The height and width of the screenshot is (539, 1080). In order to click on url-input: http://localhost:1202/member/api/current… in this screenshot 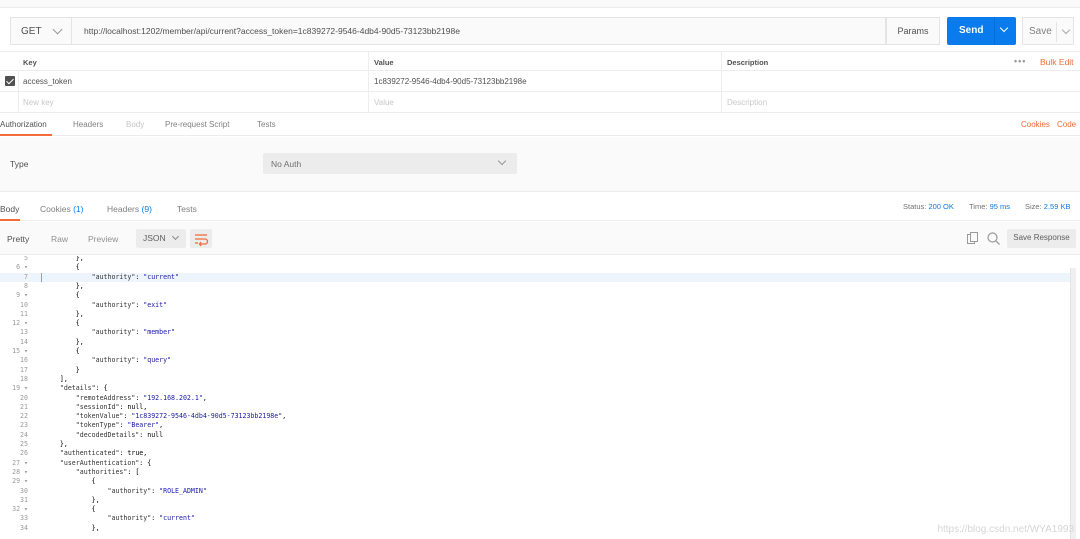, I will do `click(479, 31)`.